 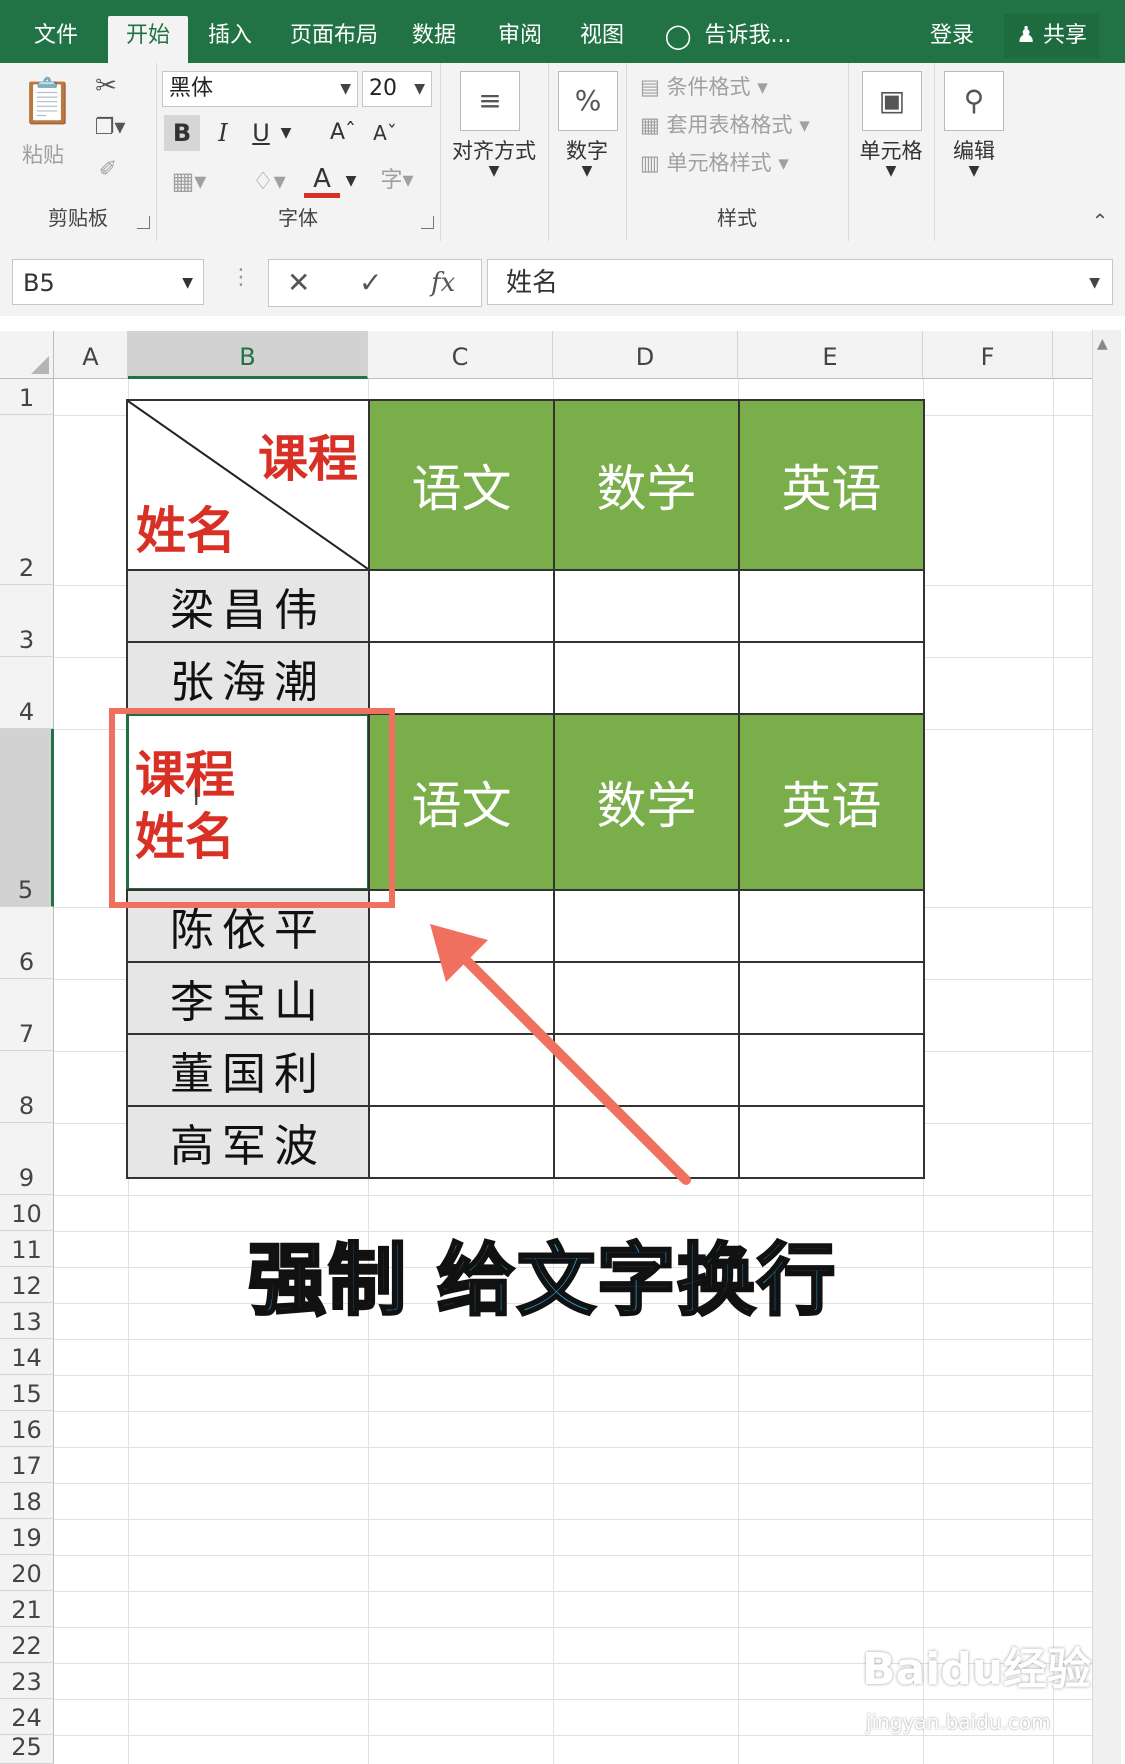 I want to click on row-header: 1, so click(x=27, y=397).